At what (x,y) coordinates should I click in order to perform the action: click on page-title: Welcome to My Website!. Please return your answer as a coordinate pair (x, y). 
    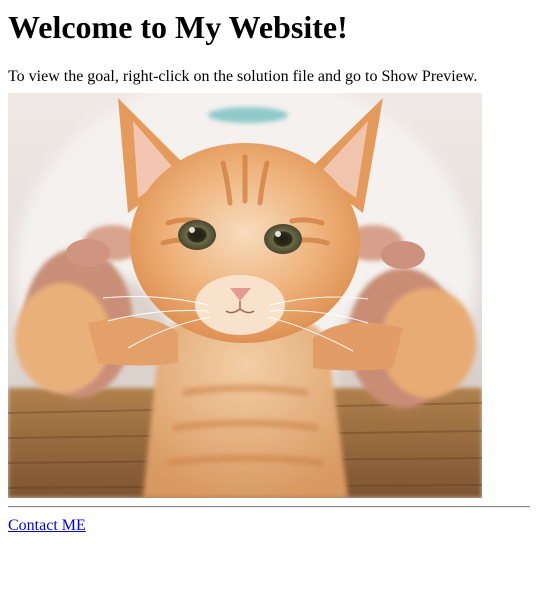
    Looking at the image, I should click on (178, 27).